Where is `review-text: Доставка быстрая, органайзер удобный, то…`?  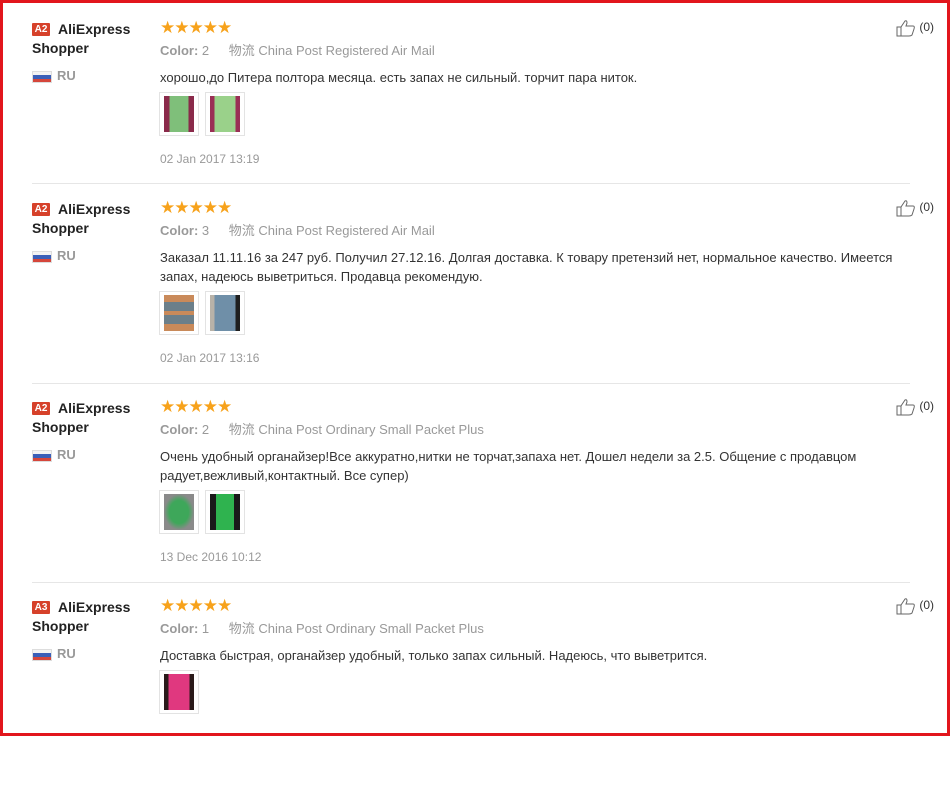 review-text: Доставка быстрая, органайзер удобный, то… is located at coordinates (434, 655).